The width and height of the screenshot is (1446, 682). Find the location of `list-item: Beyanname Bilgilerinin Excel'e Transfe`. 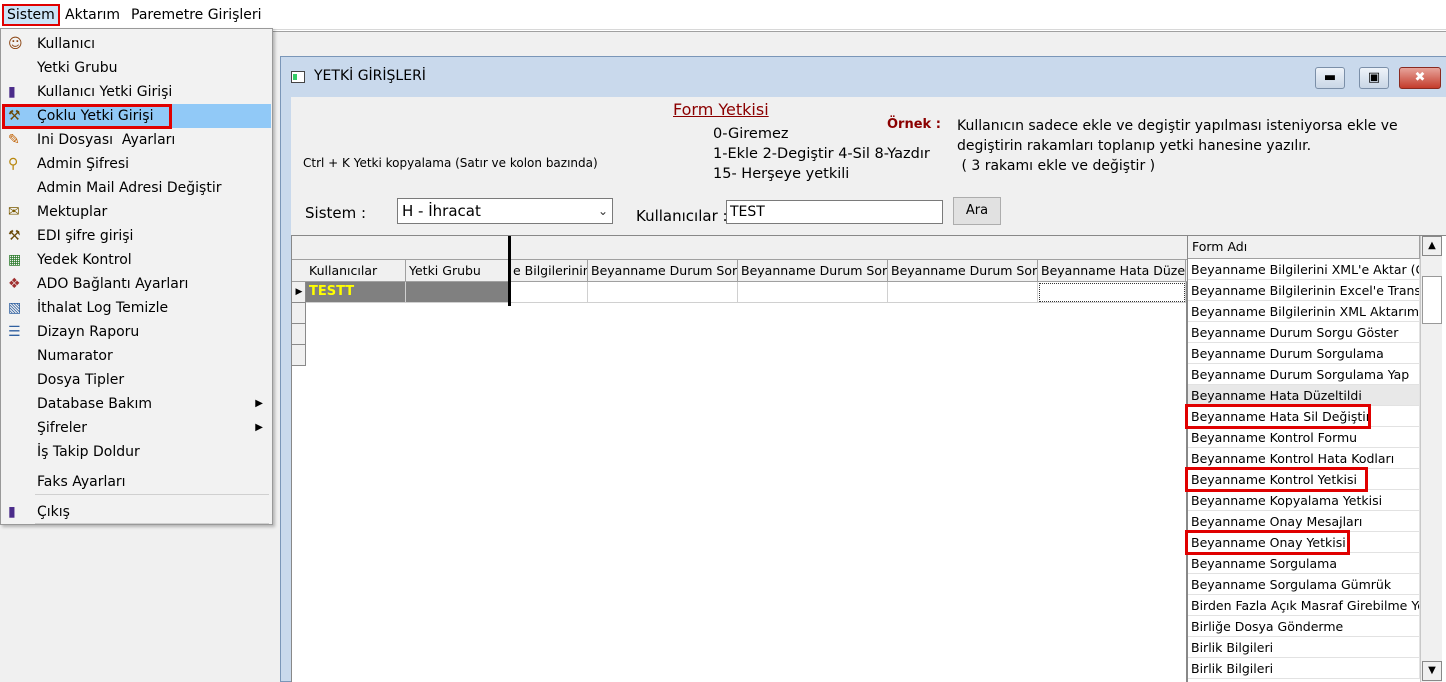

list-item: Beyanname Bilgilerinin Excel'e Transfe is located at coordinates (1304, 290).